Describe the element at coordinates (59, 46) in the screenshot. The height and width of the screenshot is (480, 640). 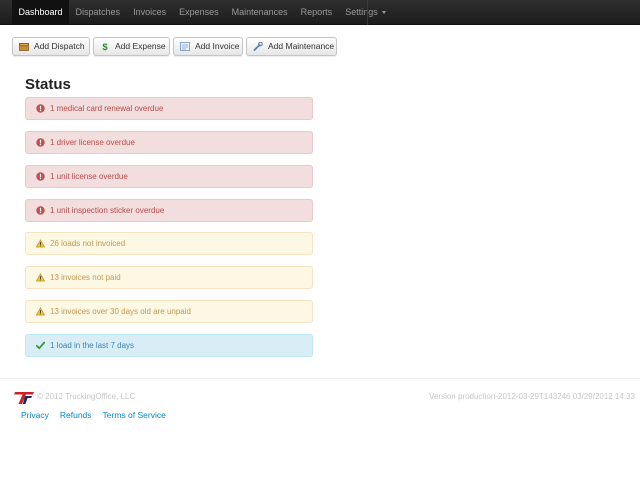
I see `add-dispatch-label: Add Dispatch` at that location.